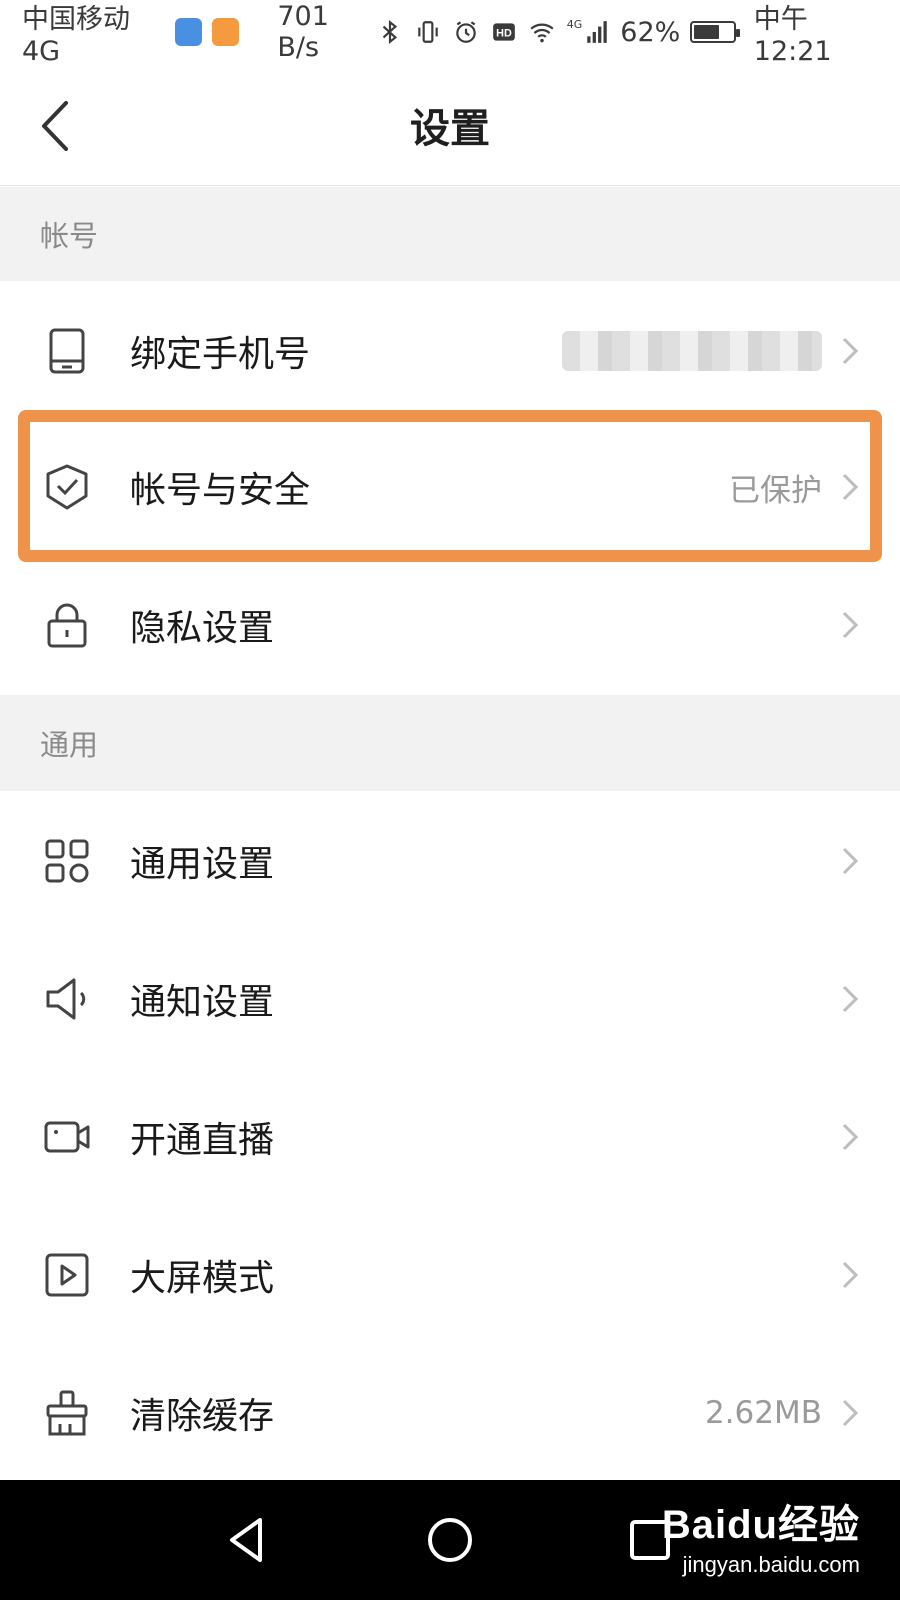 This screenshot has width=900, height=1600. I want to click on chevron-left-icon, so click(55, 126).